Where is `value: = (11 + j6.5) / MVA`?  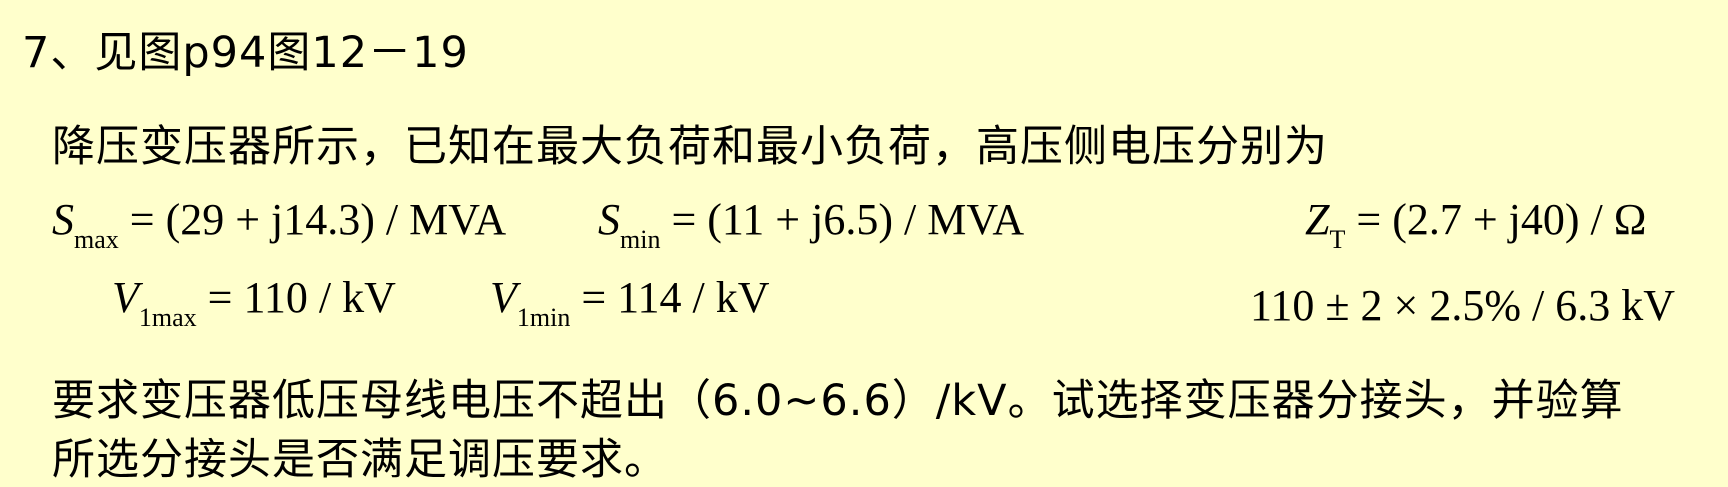
value: = (11 + j6.5) / MVA is located at coordinates (848, 219).